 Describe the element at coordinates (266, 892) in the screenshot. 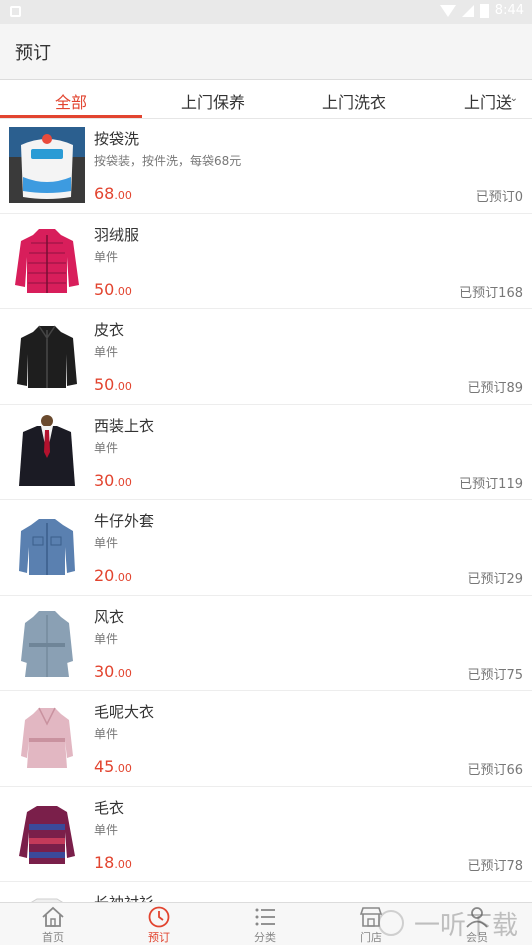

I see `list-item: 长袖衬衫` at that location.